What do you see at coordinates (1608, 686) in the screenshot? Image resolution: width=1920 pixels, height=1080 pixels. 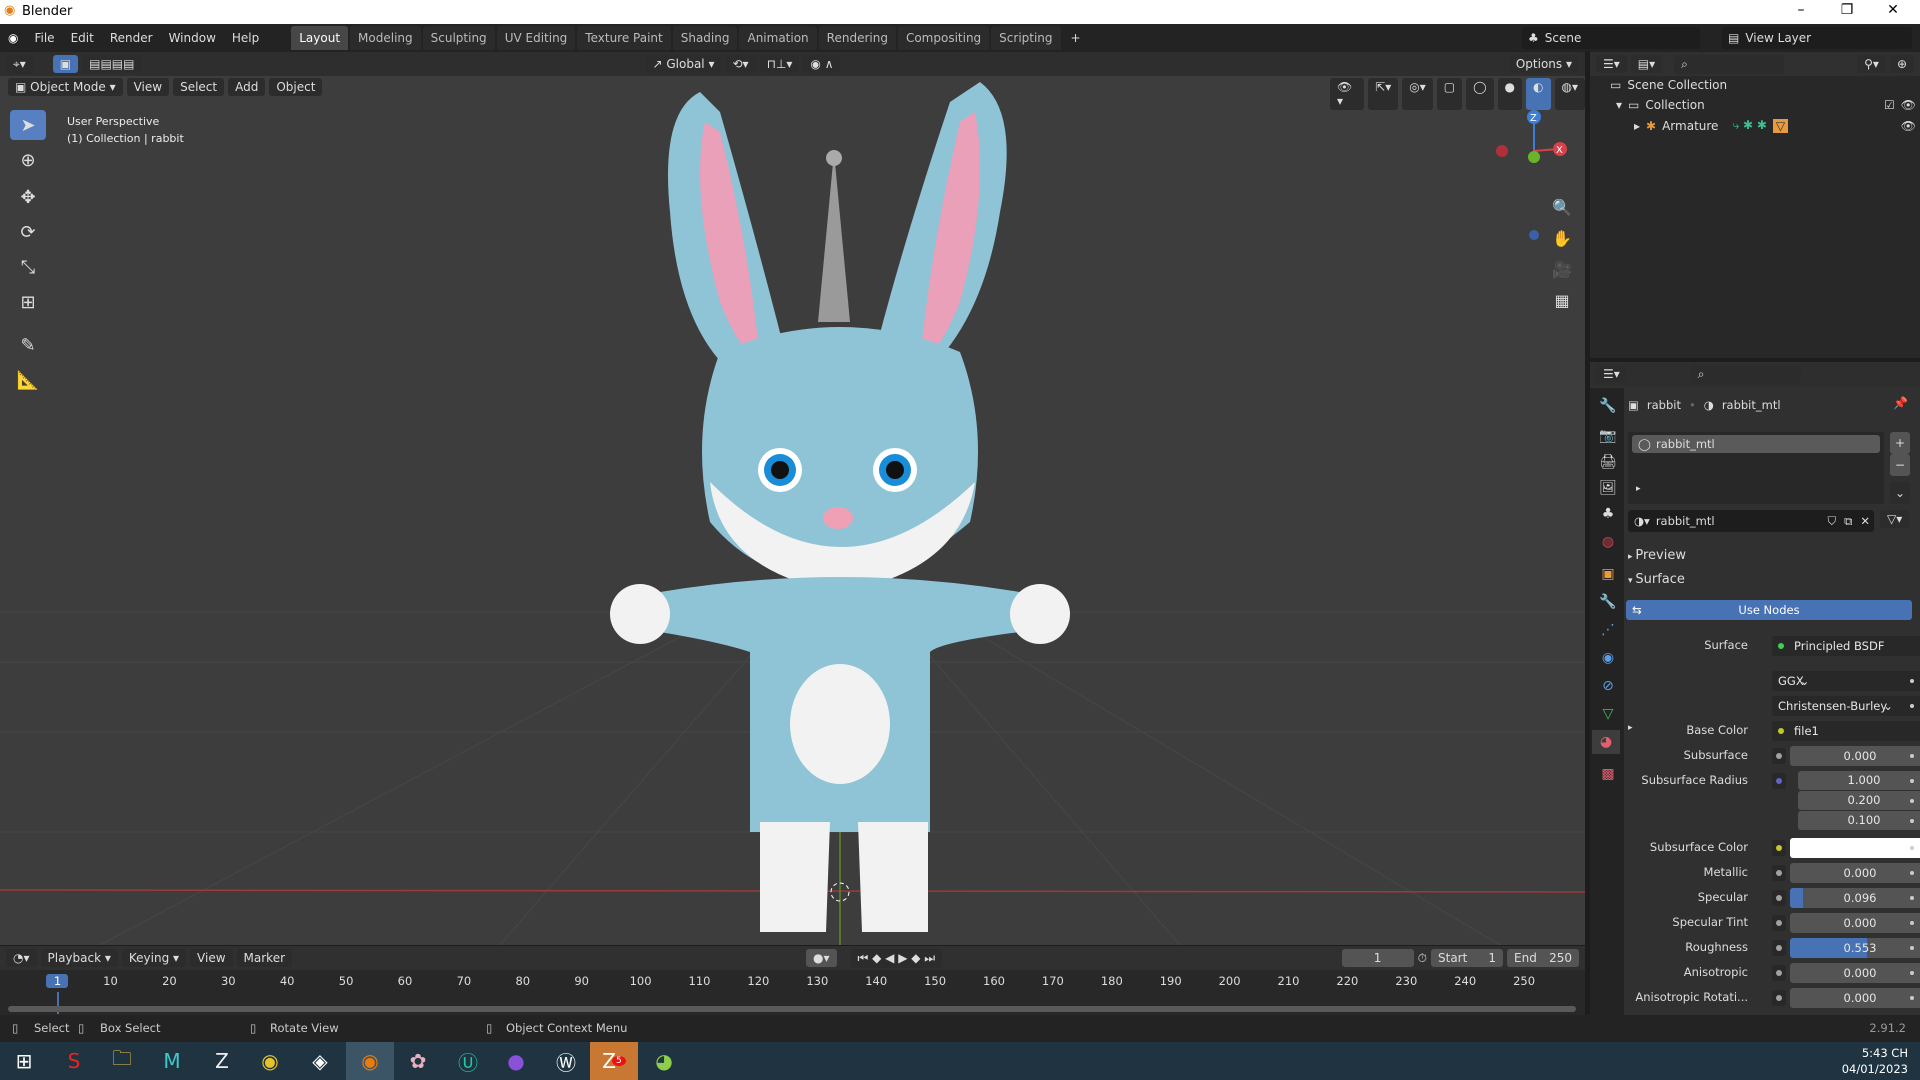 I see `tab-constraints-icon: ⊘` at bounding box center [1608, 686].